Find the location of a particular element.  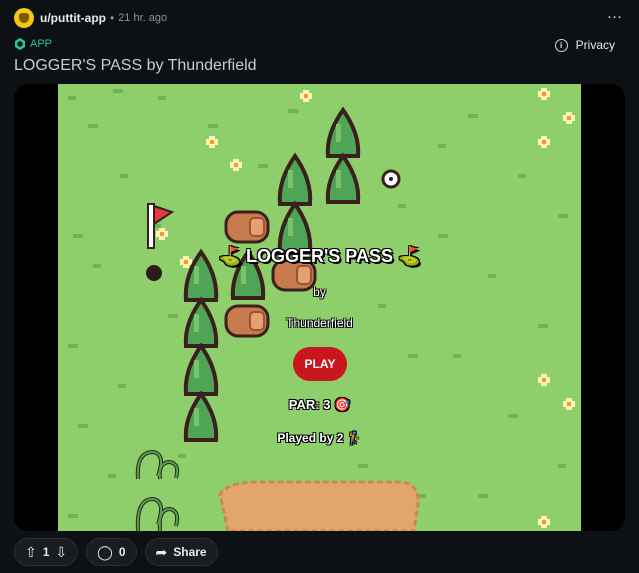

share-button: ➦ Share is located at coordinates (181, 552).